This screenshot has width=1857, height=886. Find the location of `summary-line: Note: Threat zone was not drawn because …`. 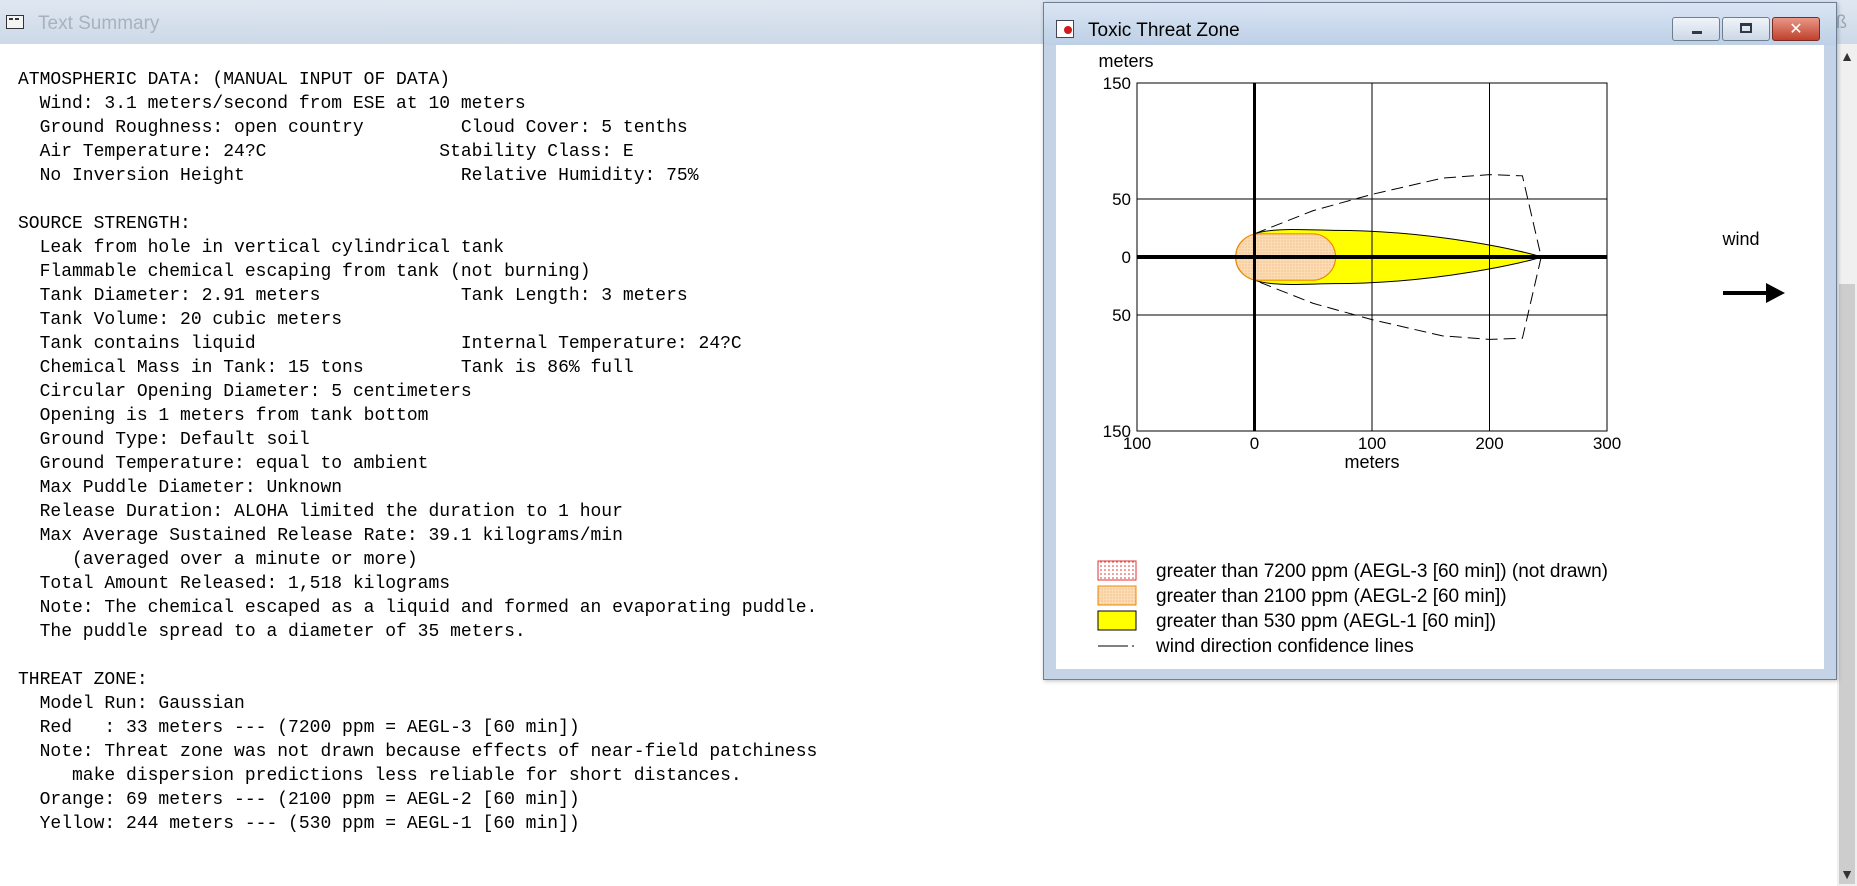

summary-line: Note: Threat zone was not drawn because … is located at coordinates (418, 752).